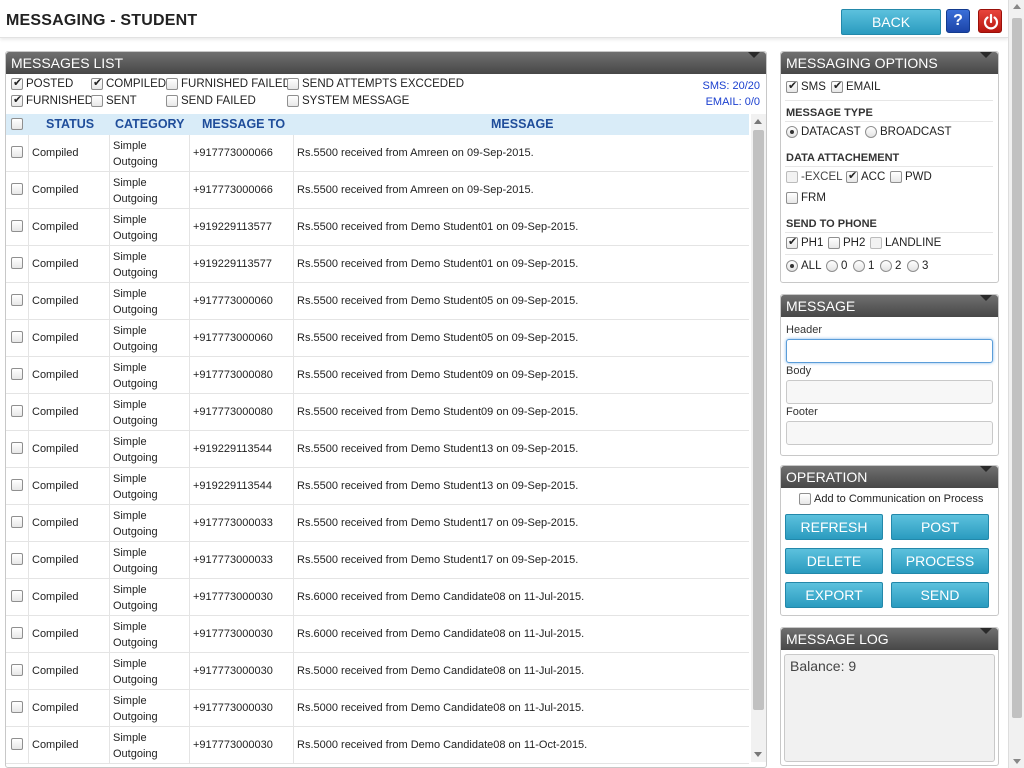 The width and height of the screenshot is (1024, 768). What do you see at coordinates (348, 101) in the screenshot?
I see `filter-system-message: SYSTEM MESSAGE` at bounding box center [348, 101].